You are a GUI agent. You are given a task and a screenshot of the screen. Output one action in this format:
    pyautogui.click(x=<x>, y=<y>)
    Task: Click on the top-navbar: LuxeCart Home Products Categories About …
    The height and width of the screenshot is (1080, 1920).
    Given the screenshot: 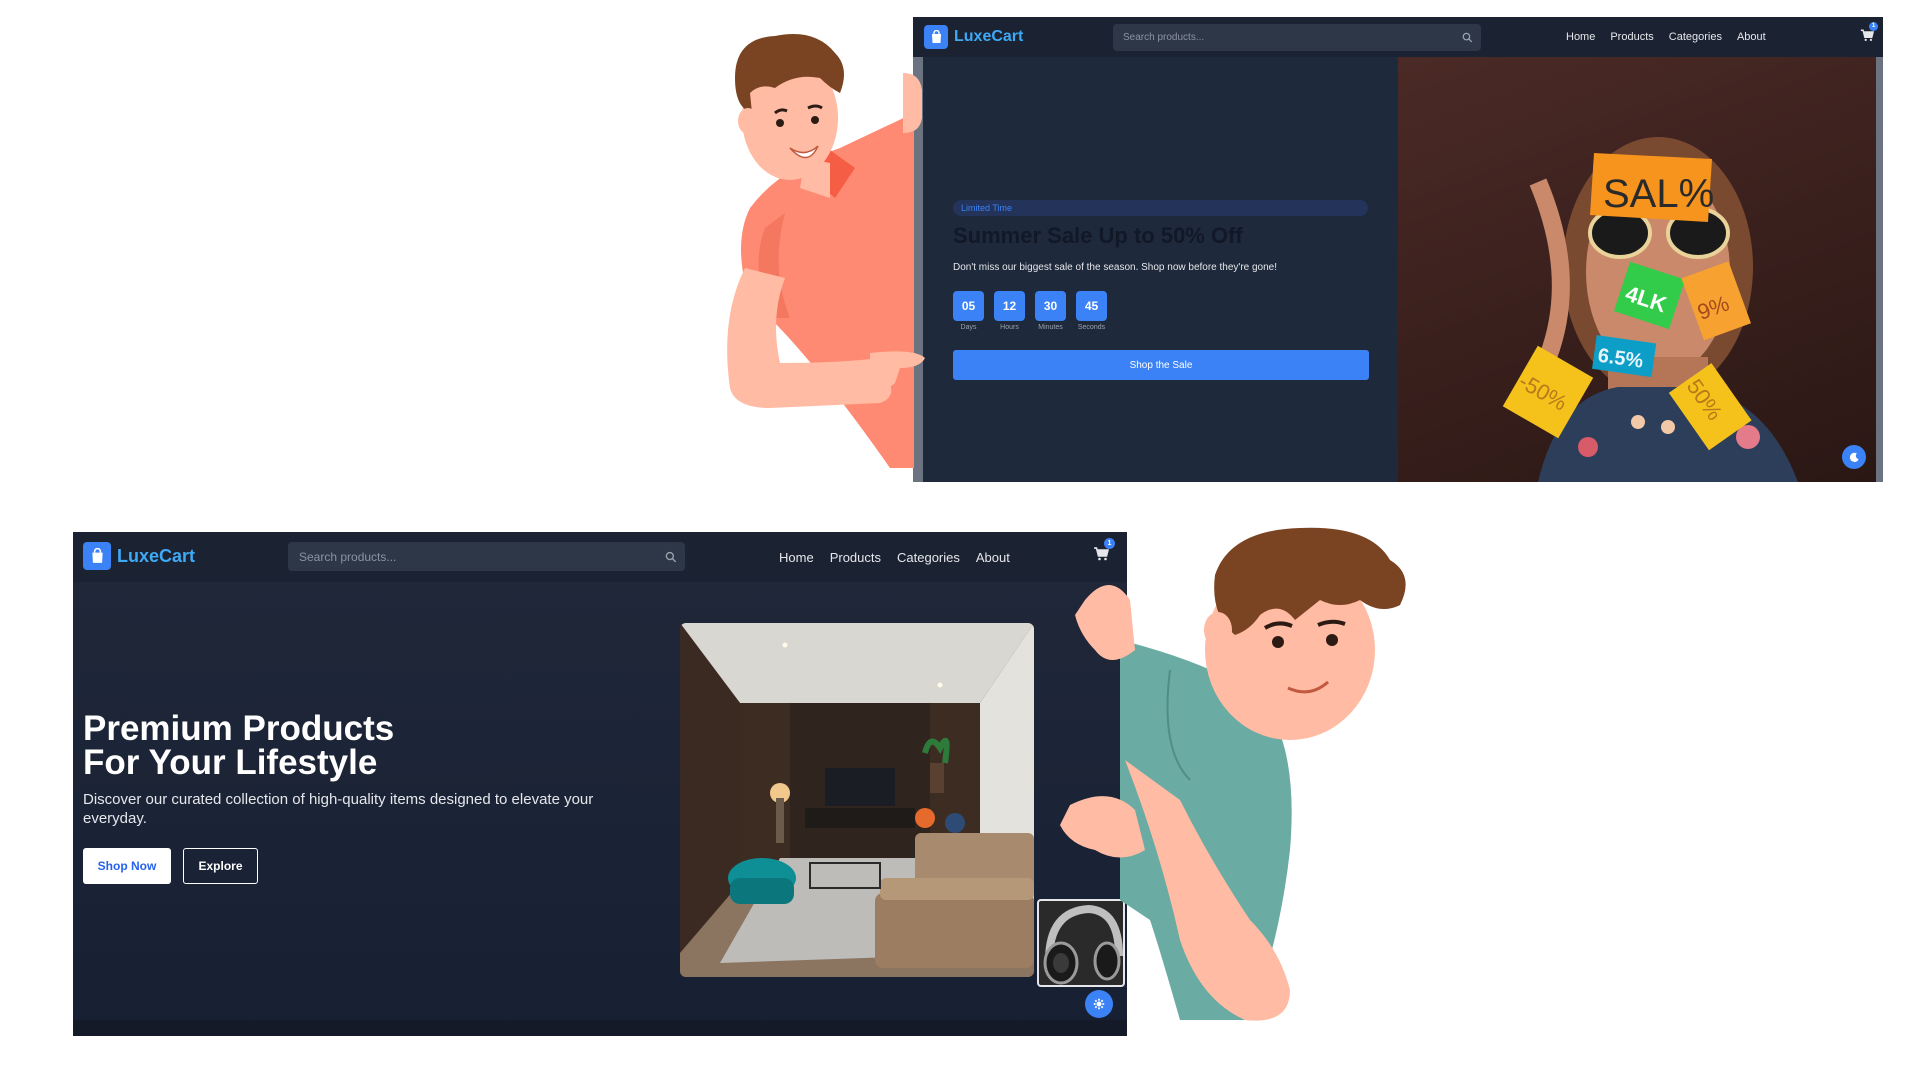 What is the action you would take?
    pyautogui.click(x=1398, y=37)
    